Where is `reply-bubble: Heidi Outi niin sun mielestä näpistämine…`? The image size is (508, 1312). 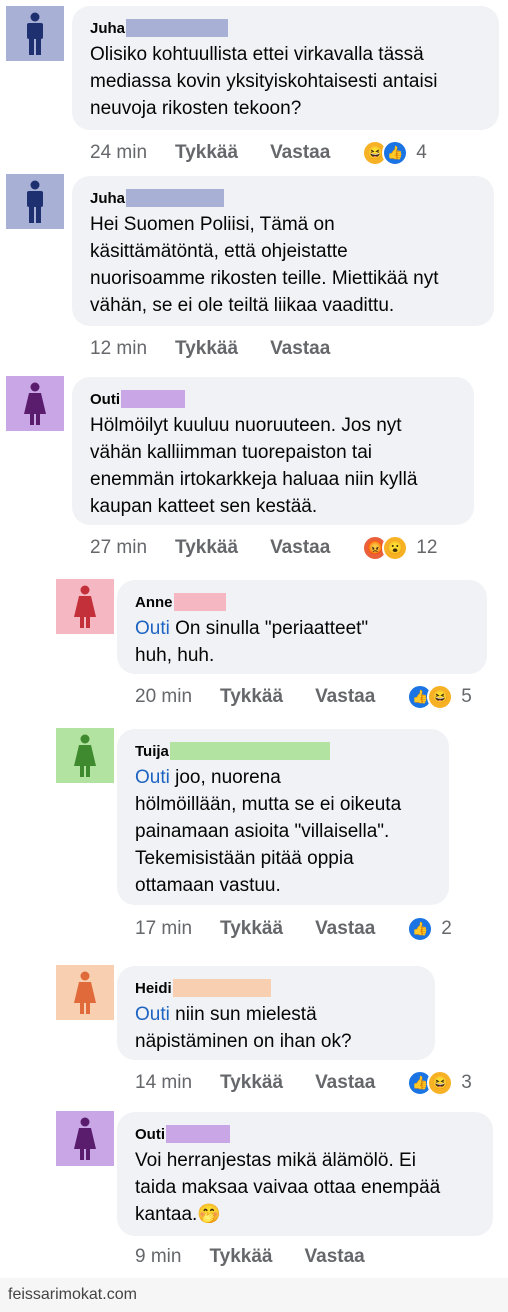 reply-bubble: Heidi Outi niin sun mielestä näpistämine… is located at coordinates (276, 1013).